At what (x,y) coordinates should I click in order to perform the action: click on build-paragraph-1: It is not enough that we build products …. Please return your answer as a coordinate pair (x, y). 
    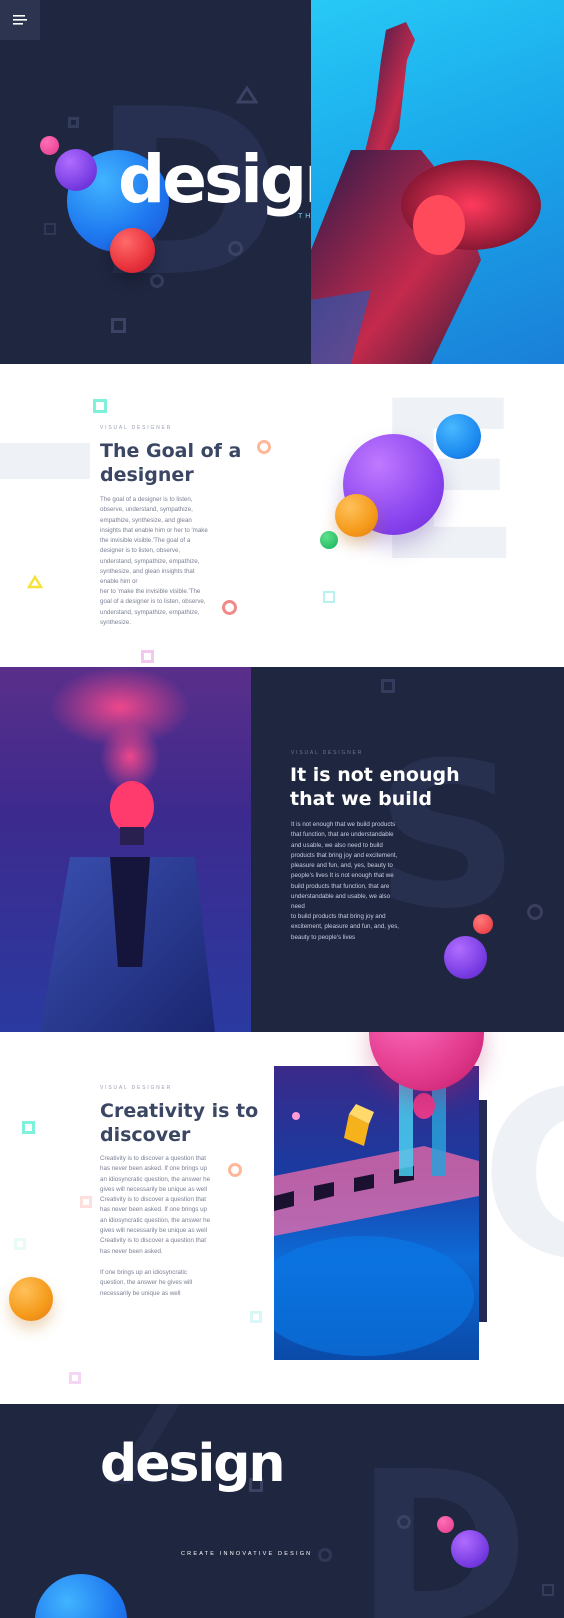
    Looking at the image, I should click on (344, 866).